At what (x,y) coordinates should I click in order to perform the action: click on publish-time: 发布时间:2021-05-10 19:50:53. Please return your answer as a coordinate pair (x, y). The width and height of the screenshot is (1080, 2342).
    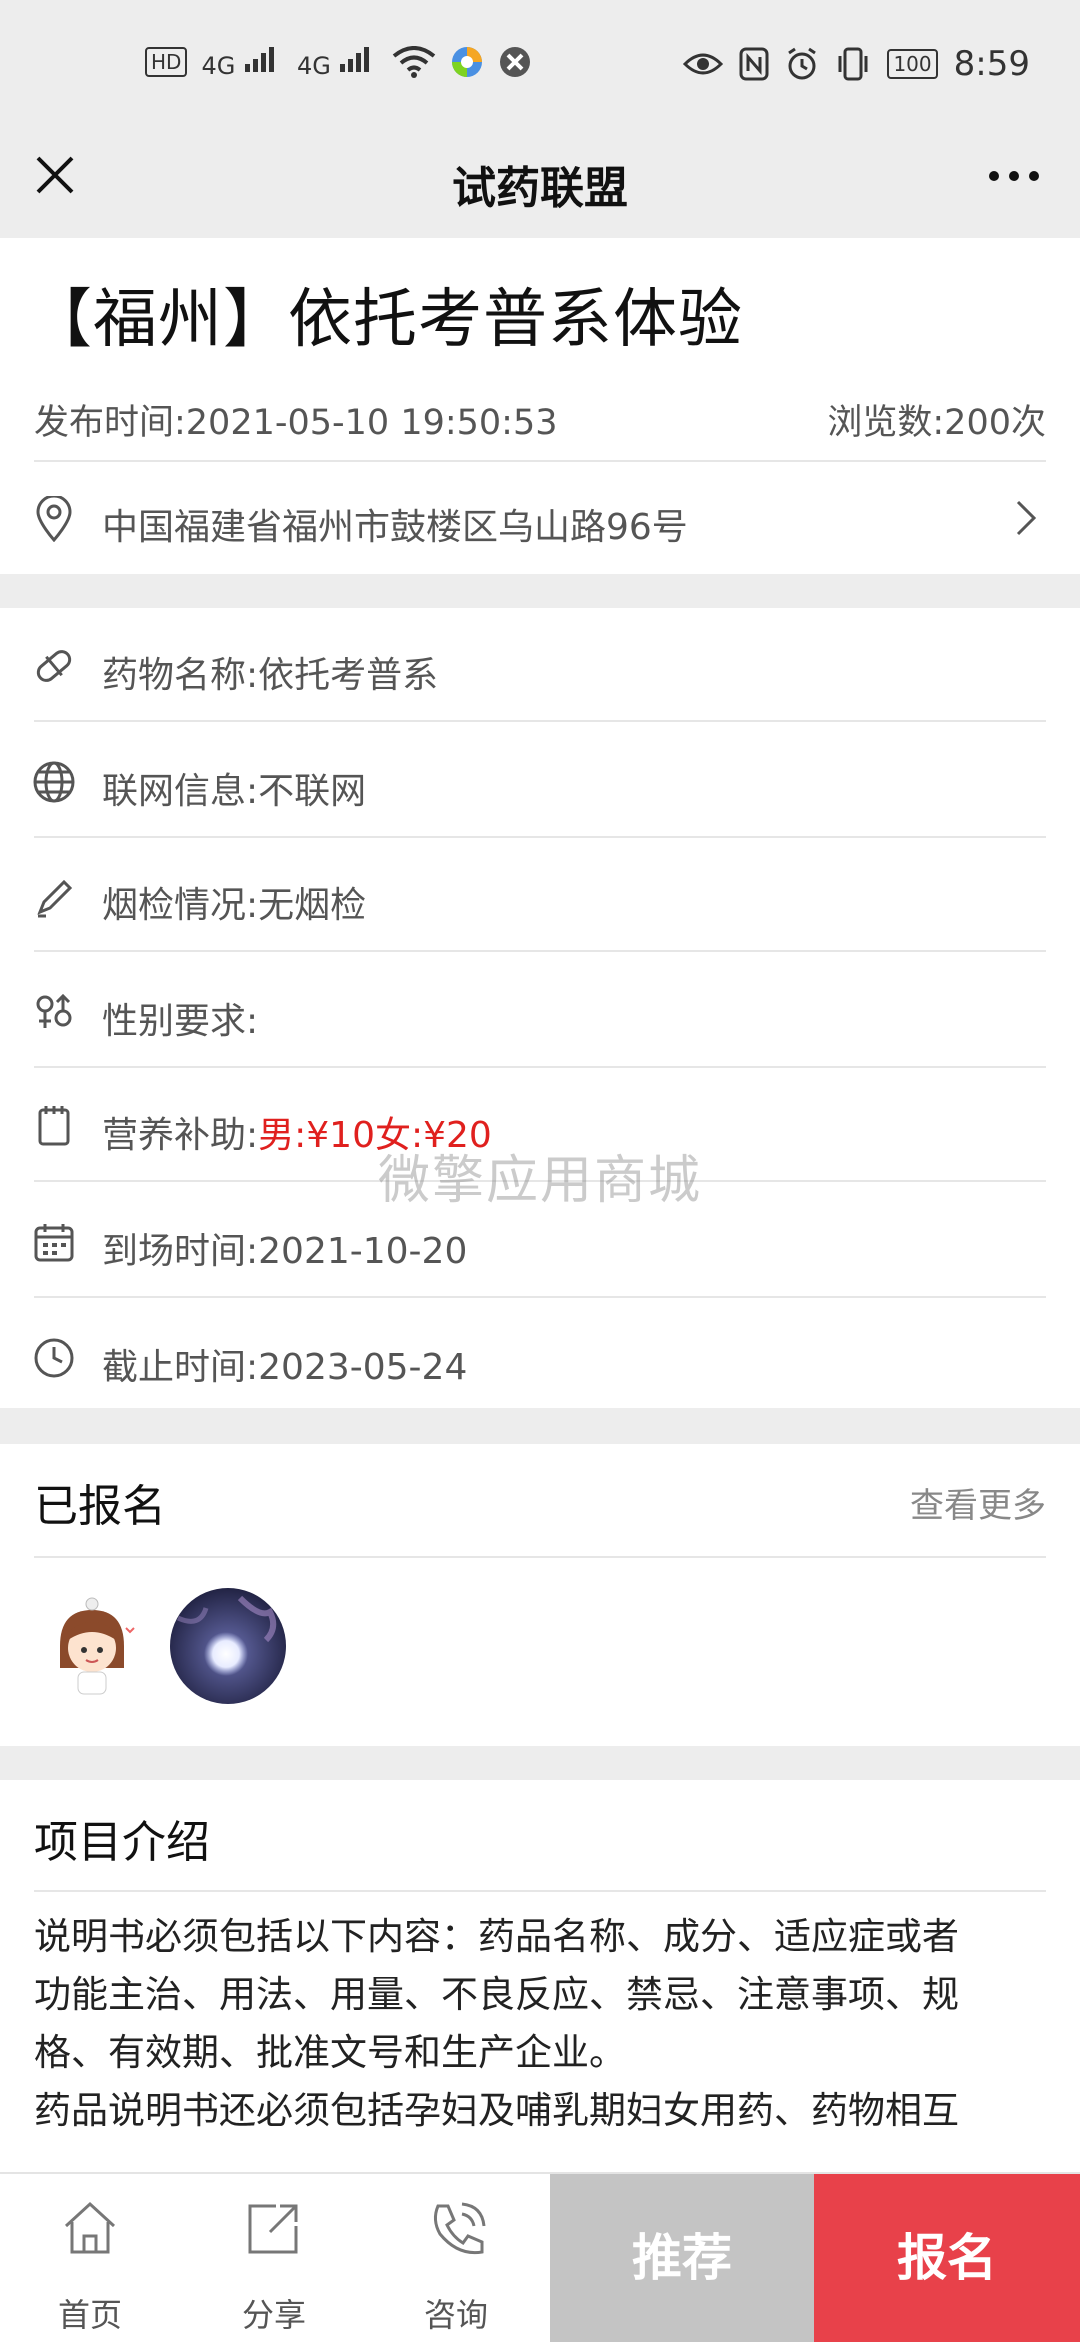
    Looking at the image, I should click on (296, 423).